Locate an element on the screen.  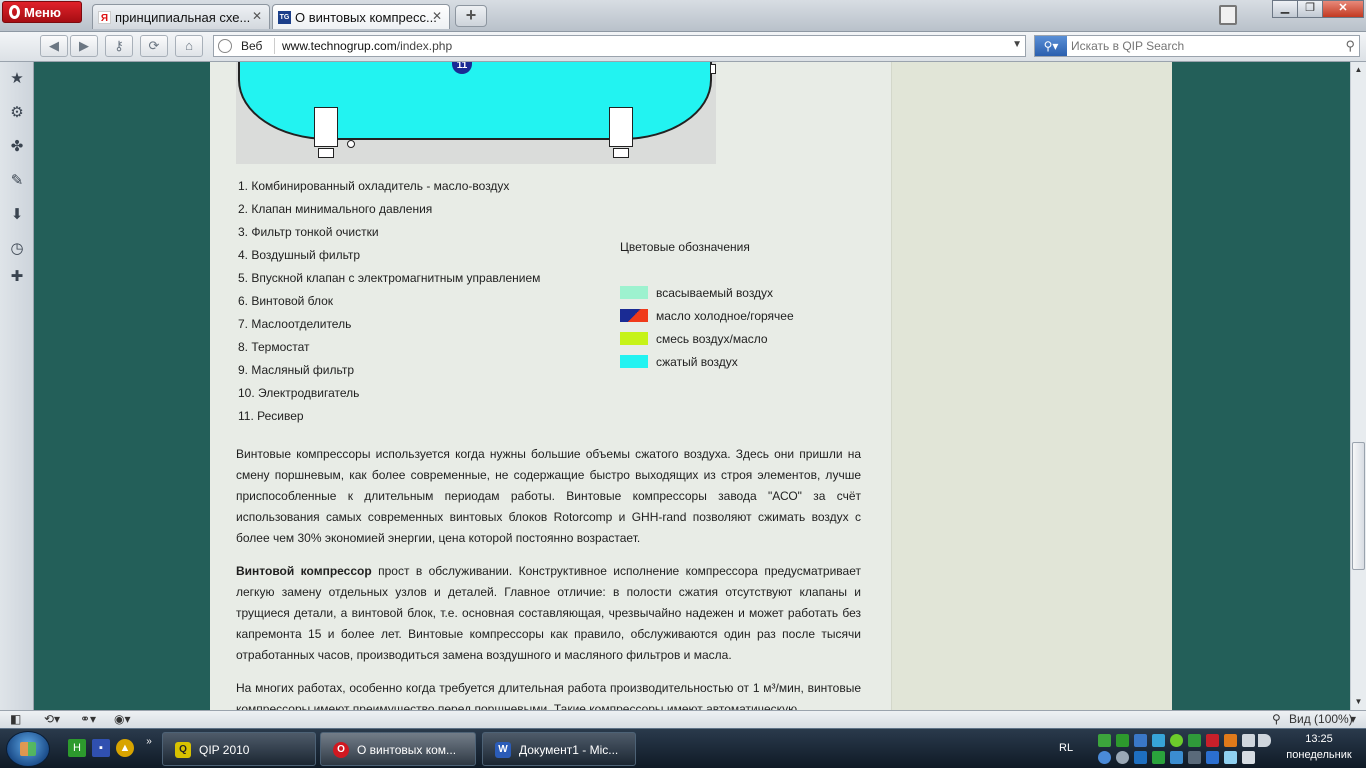
turbo-icon: ◉▾ is located at coordinates (122, 719).